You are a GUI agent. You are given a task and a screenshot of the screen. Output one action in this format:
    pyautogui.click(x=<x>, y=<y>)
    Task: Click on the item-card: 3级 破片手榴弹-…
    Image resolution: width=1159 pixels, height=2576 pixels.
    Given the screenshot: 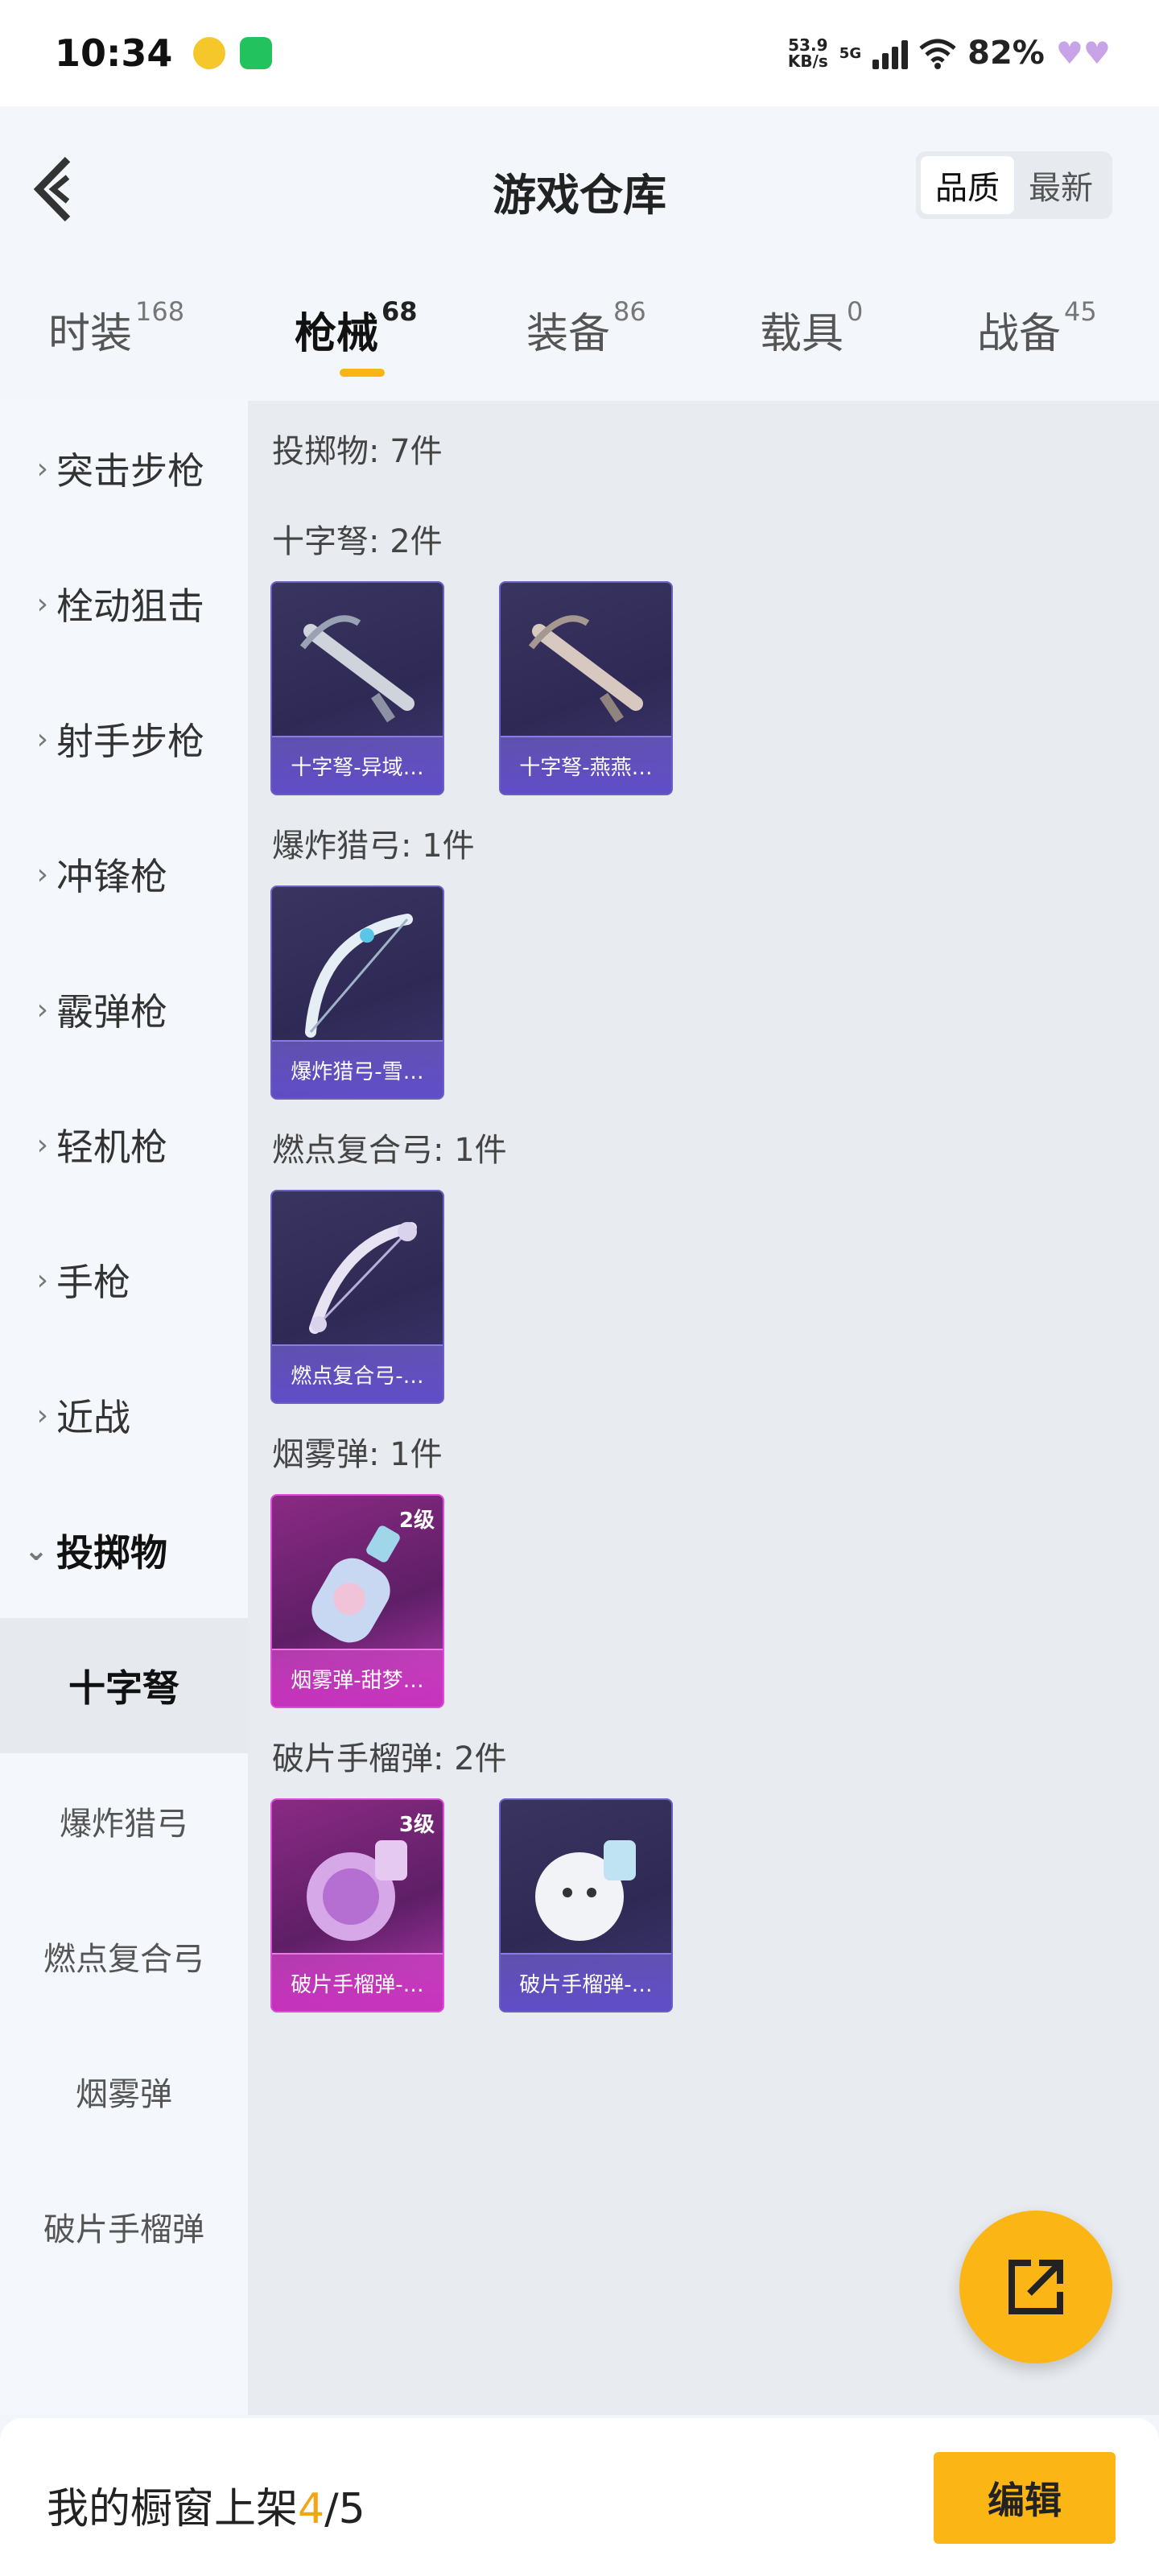 What is the action you would take?
    pyautogui.click(x=357, y=1905)
    